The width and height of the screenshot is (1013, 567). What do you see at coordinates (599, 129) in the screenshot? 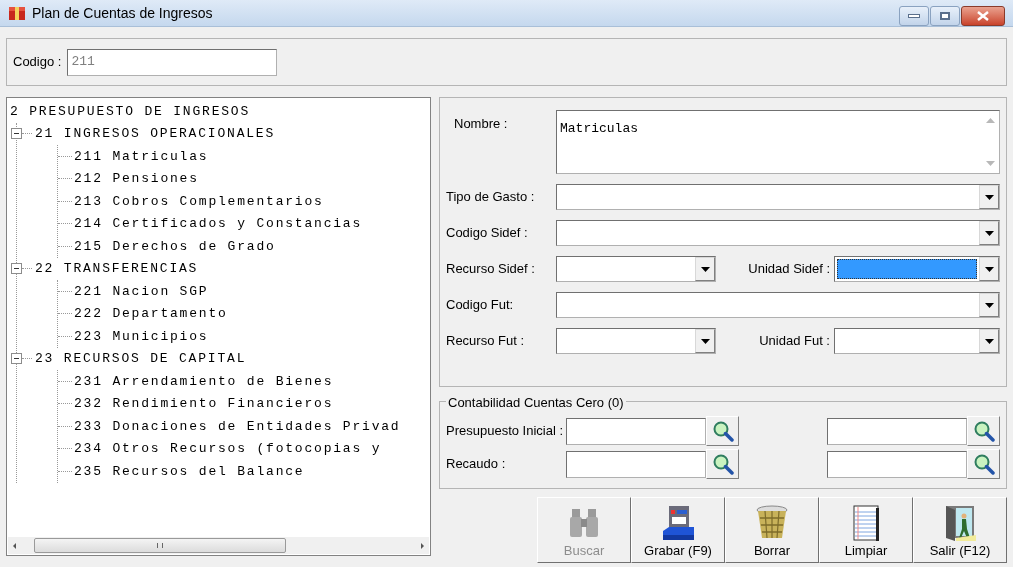
I see `nombre-value: Matriculas` at bounding box center [599, 129].